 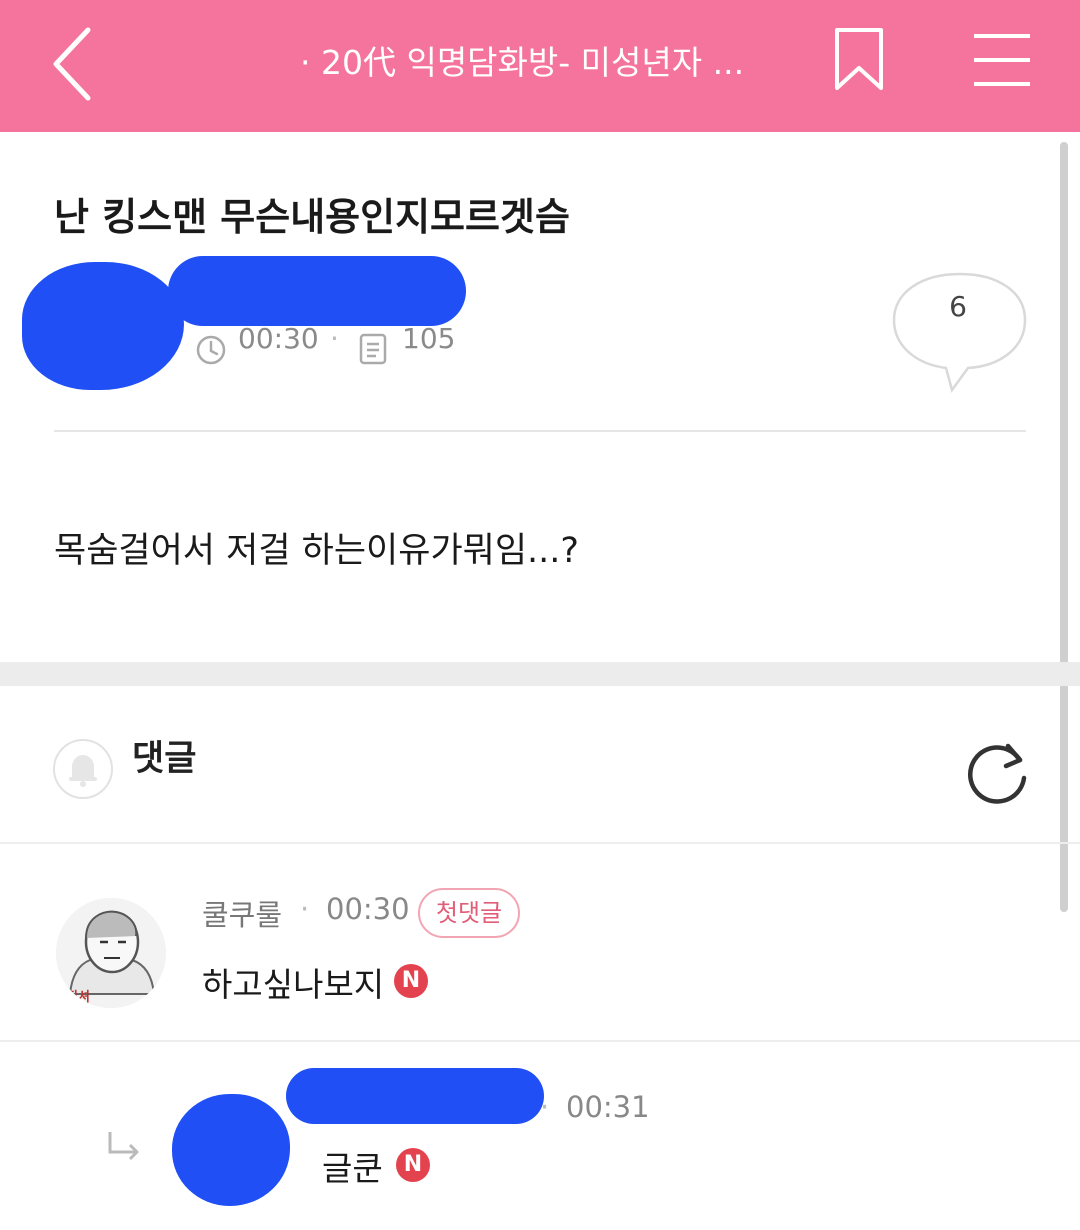 What do you see at coordinates (373, 349) in the screenshot?
I see `views-icon` at bounding box center [373, 349].